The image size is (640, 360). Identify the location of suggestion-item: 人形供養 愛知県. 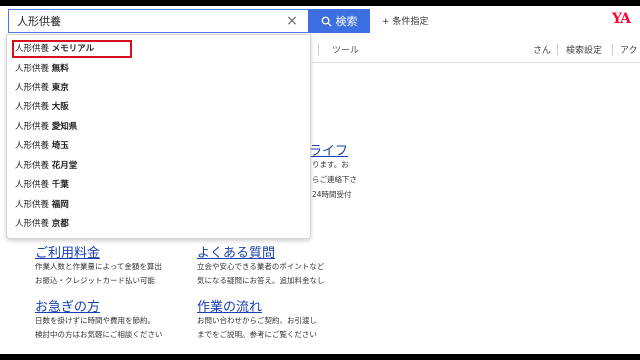
(46, 127).